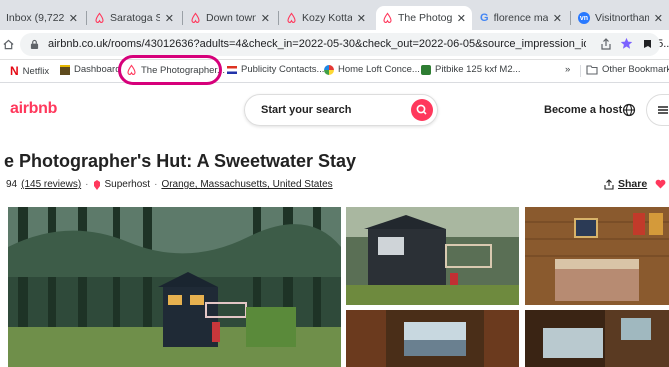 Image resolution: width=669 pixels, height=367 pixels. What do you see at coordinates (232, 69) in the screenshot?
I see `flag-icon` at bounding box center [232, 69].